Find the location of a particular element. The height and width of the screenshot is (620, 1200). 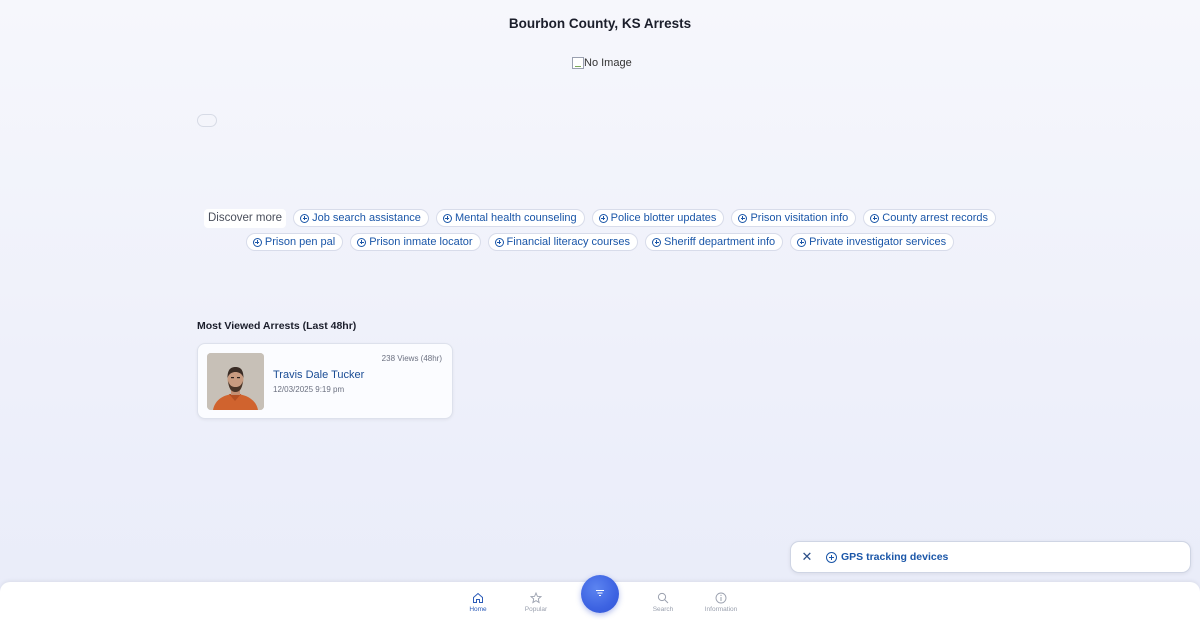

chip-inmate-locator: Prison inmate locator is located at coordinates (415, 242).